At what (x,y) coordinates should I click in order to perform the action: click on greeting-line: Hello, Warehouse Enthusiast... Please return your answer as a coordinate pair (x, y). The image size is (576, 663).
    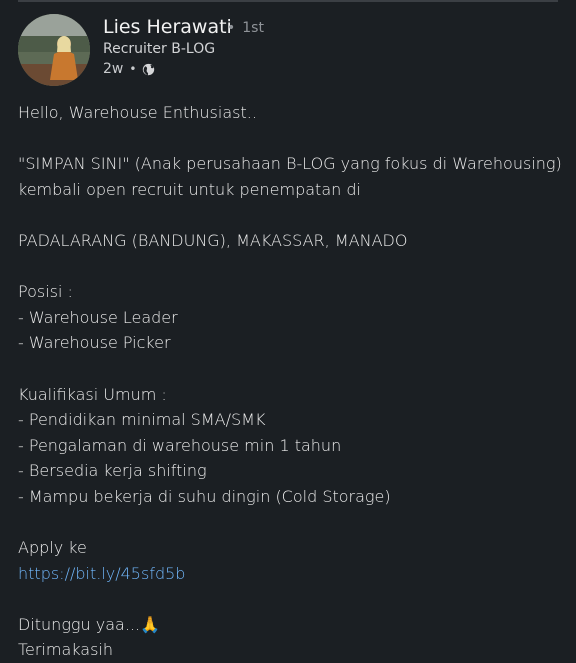
    Looking at the image, I should click on (137, 112).